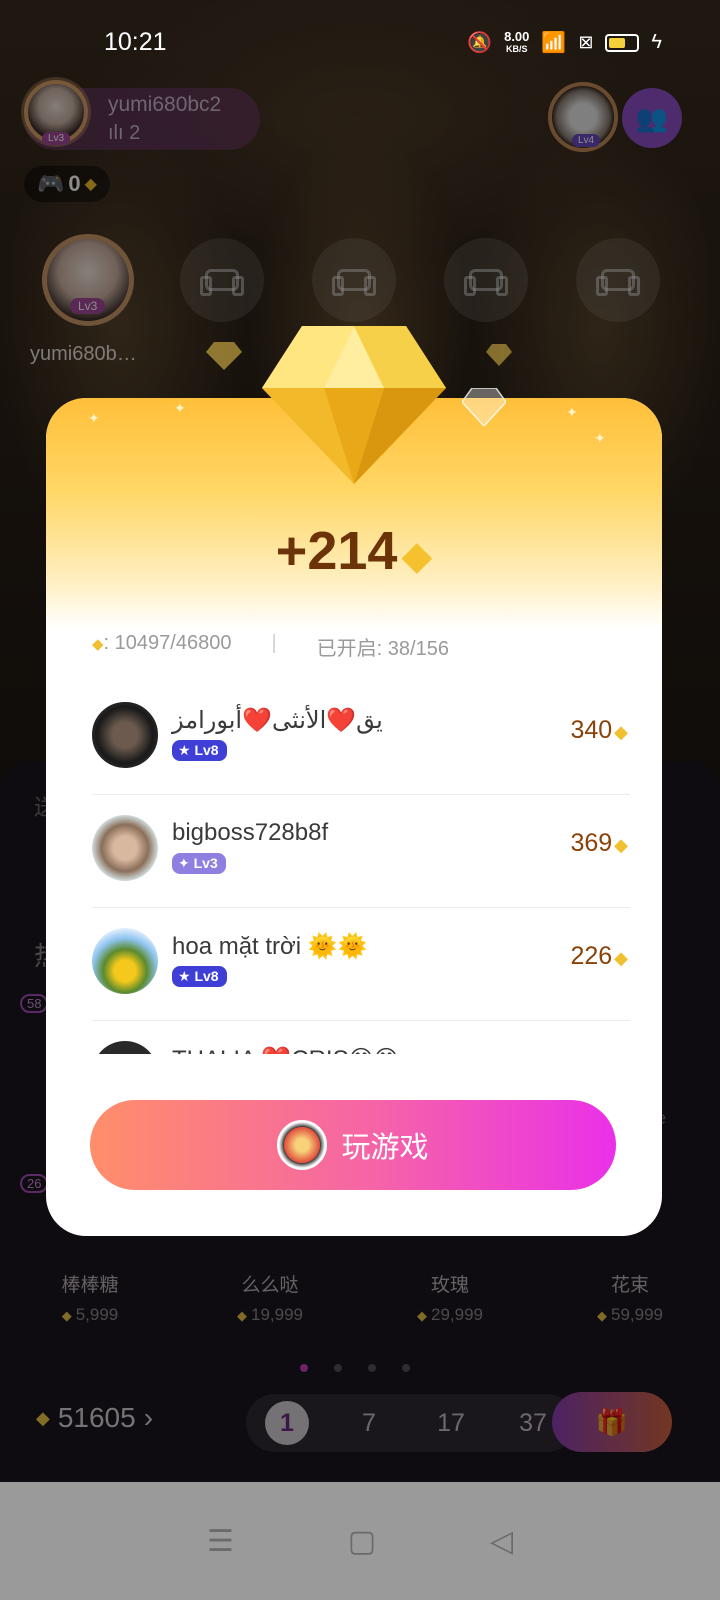 The height and width of the screenshot is (1600, 720). What do you see at coordinates (599, 956) in the screenshot?
I see `diamond-amount: 226 ◆` at bounding box center [599, 956].